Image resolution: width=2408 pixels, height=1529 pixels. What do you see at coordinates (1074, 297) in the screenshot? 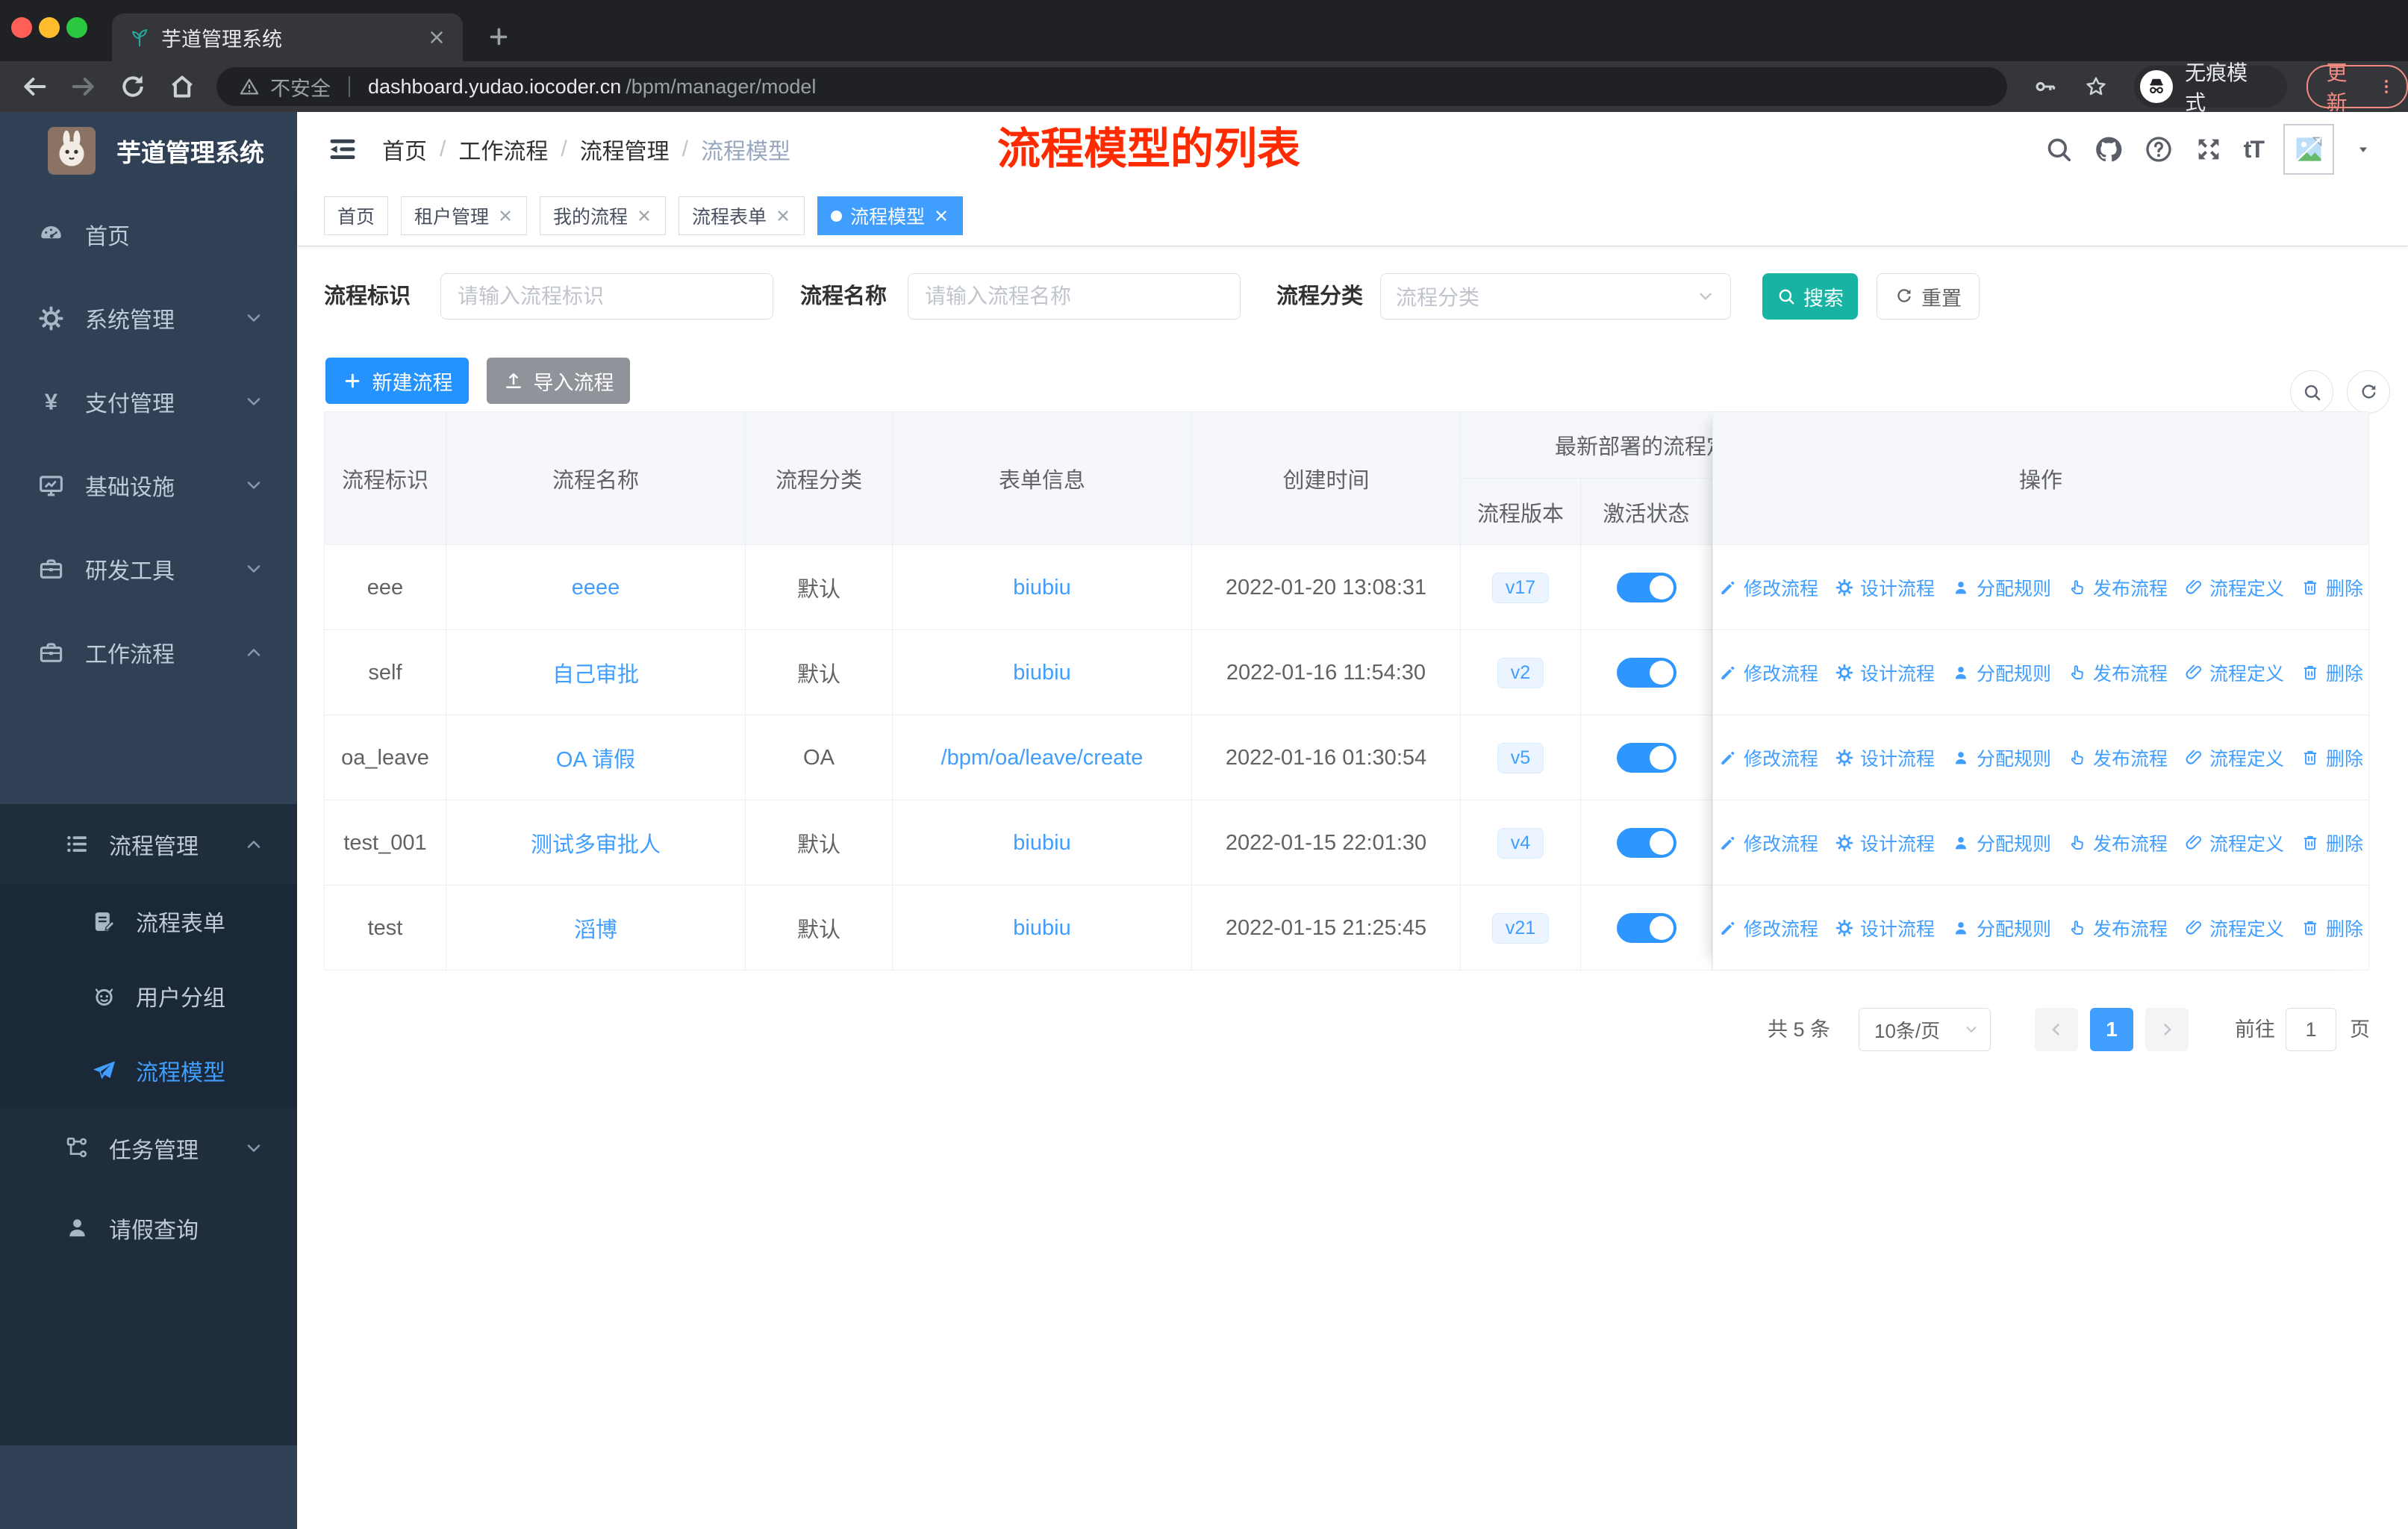
I see `process-name-input` at bounding box center [1074, 297].